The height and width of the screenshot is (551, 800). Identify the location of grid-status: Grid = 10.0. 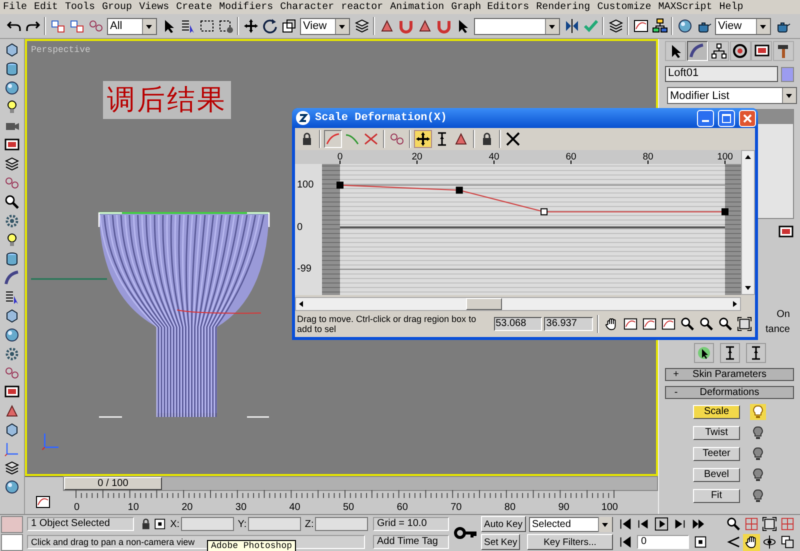
(411, 524).